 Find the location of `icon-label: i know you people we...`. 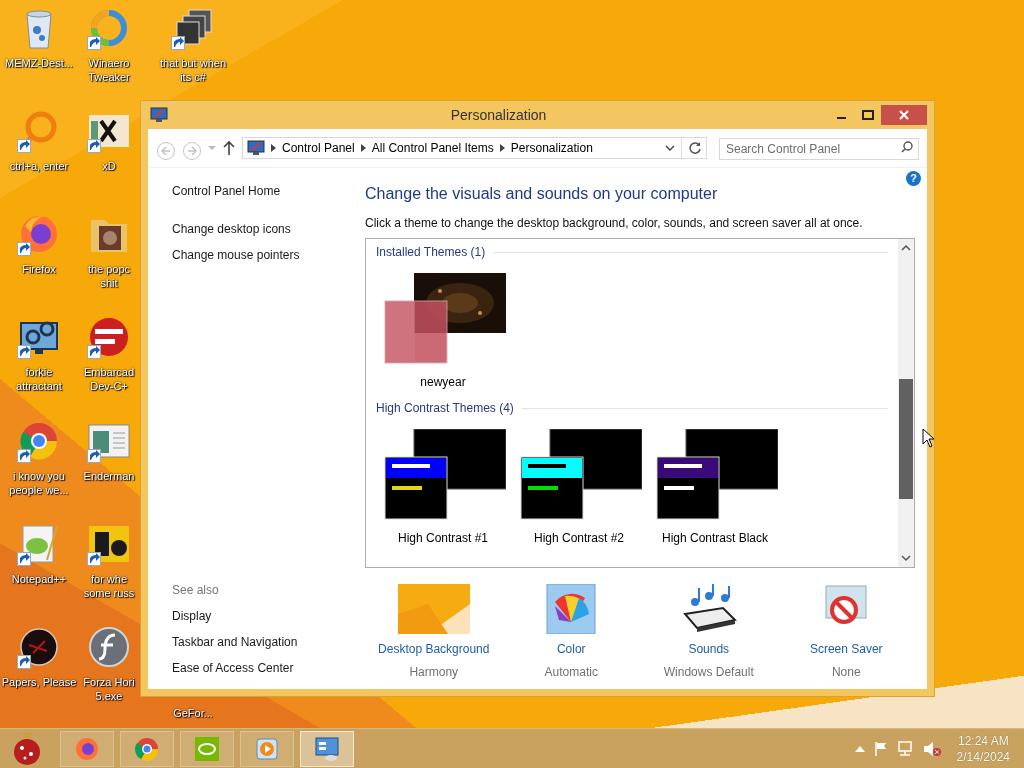

icon-label: i know you people we... is located at coordinates (39, 482).